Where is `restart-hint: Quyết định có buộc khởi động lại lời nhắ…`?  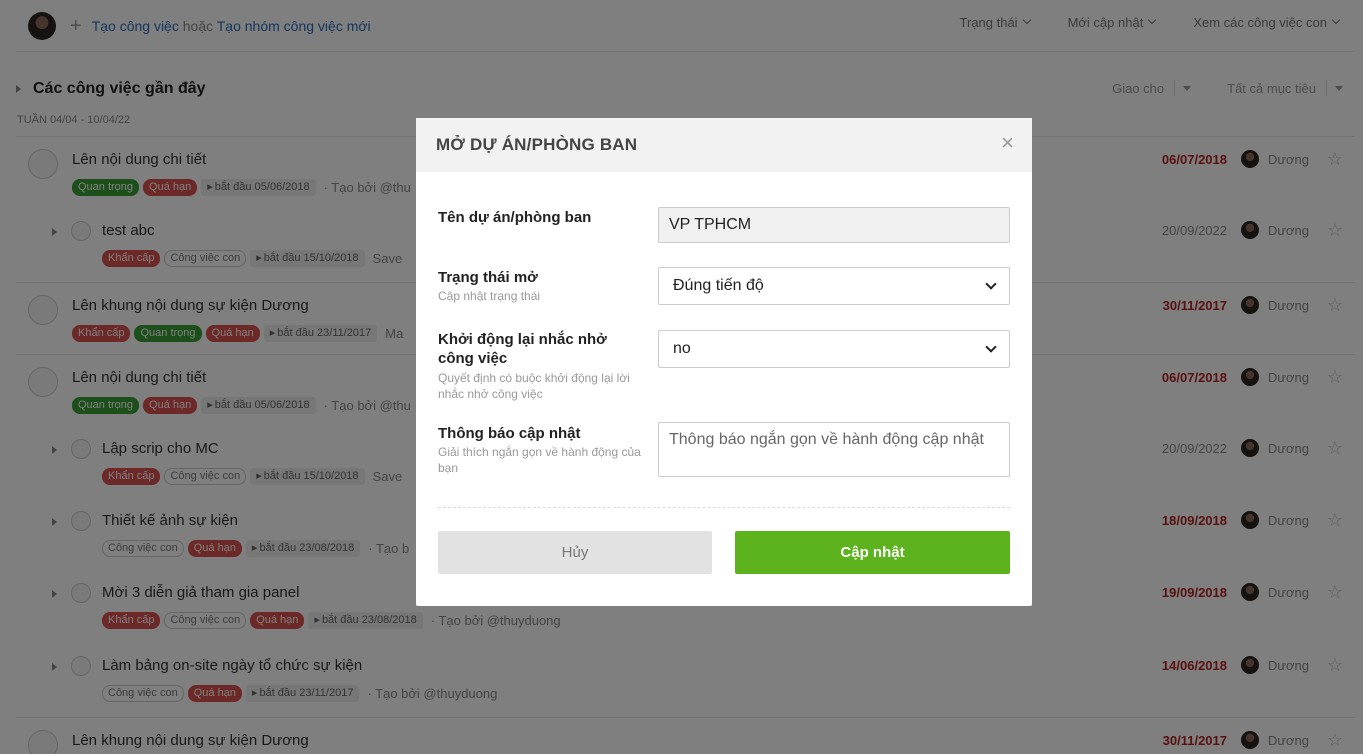 restart-hint: Quyết định có buộc khởi động lại lời nhắ… is located at coordinates (534, 386).